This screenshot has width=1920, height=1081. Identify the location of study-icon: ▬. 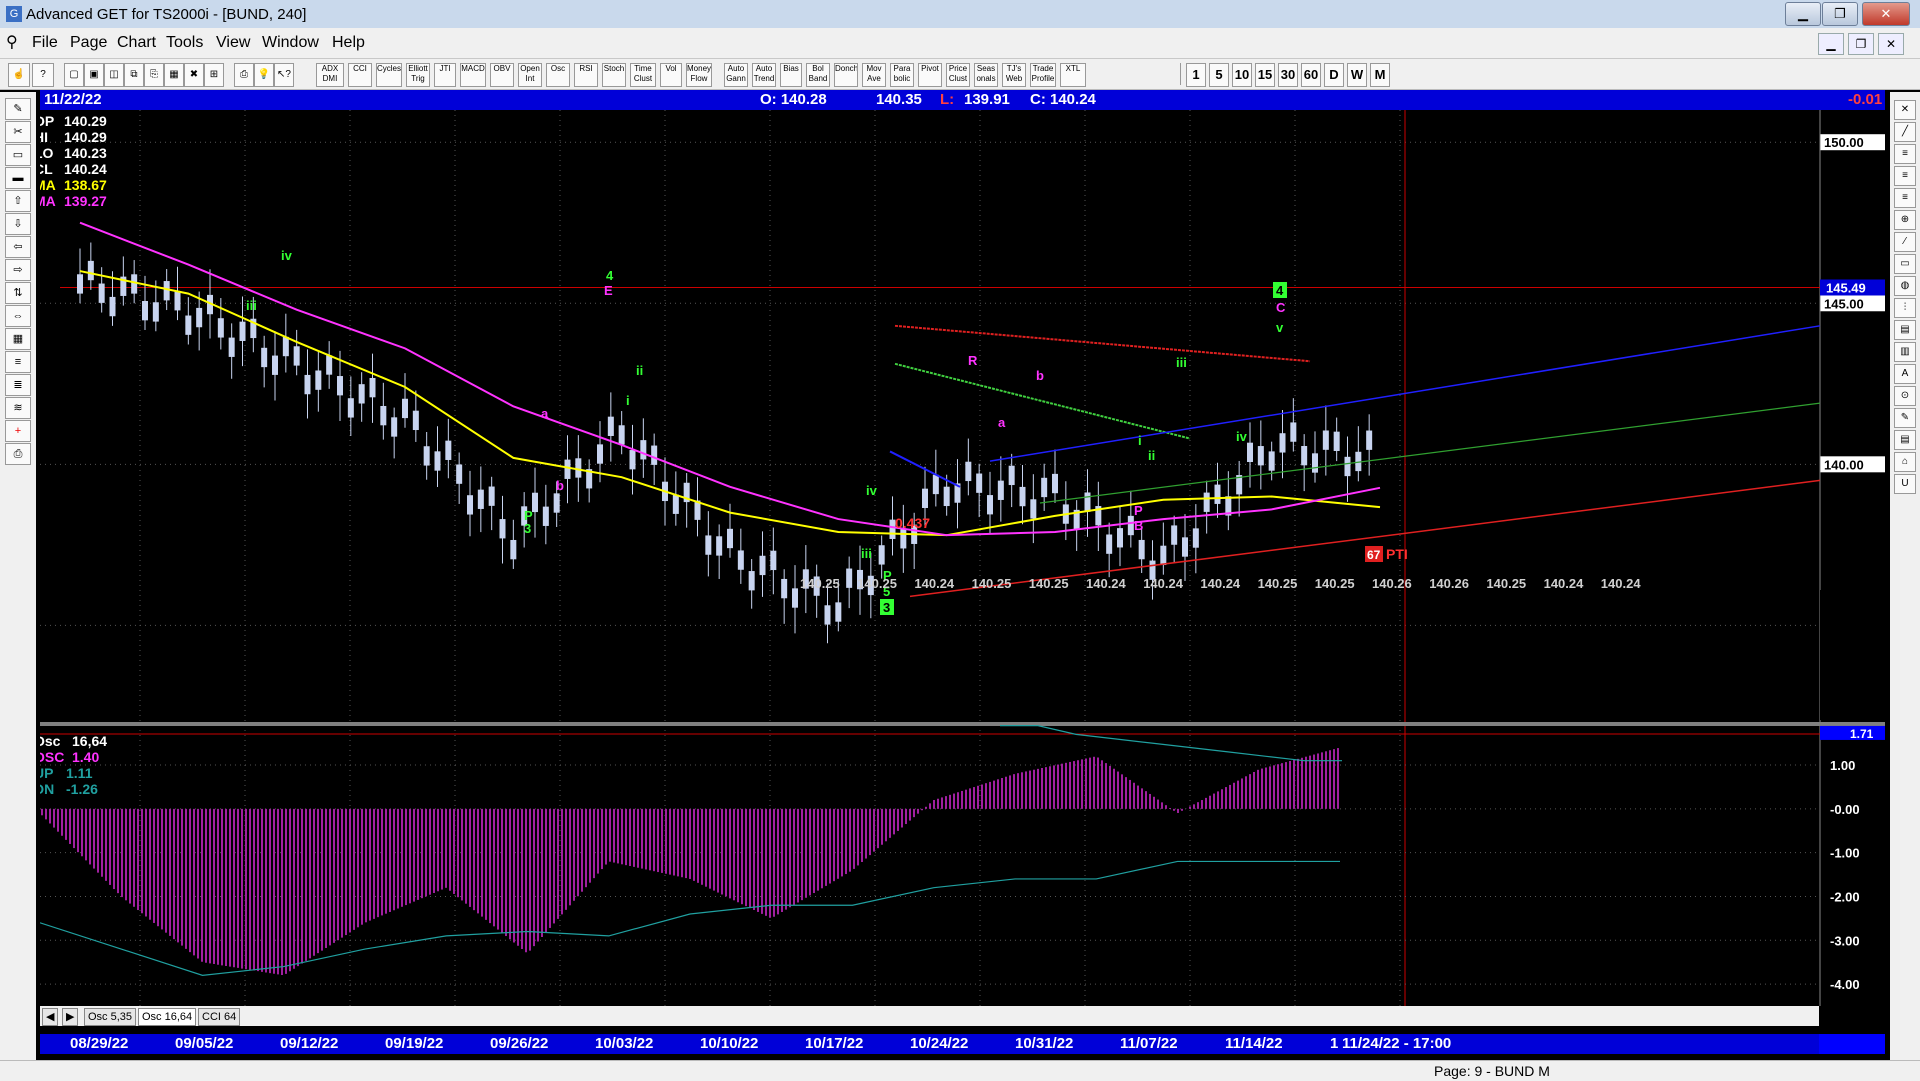
(18, 178).